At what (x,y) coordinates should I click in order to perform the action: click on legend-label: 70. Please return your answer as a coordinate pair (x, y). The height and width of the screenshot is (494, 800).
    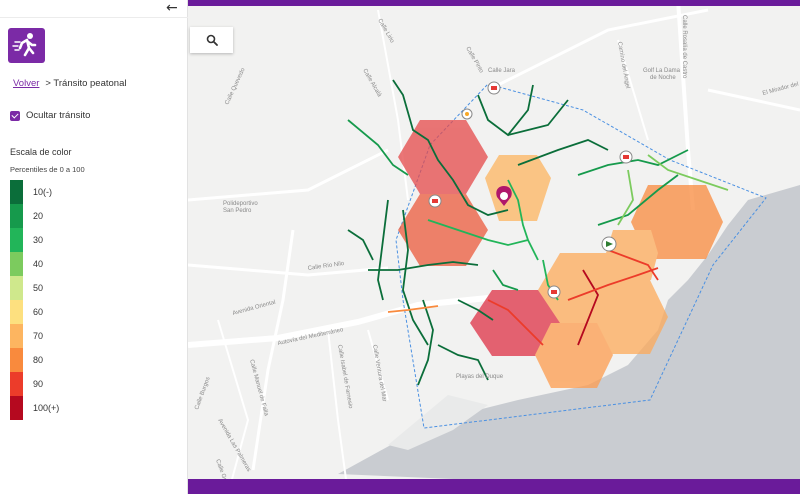
    Looking at the image, I should click on (38, 336).